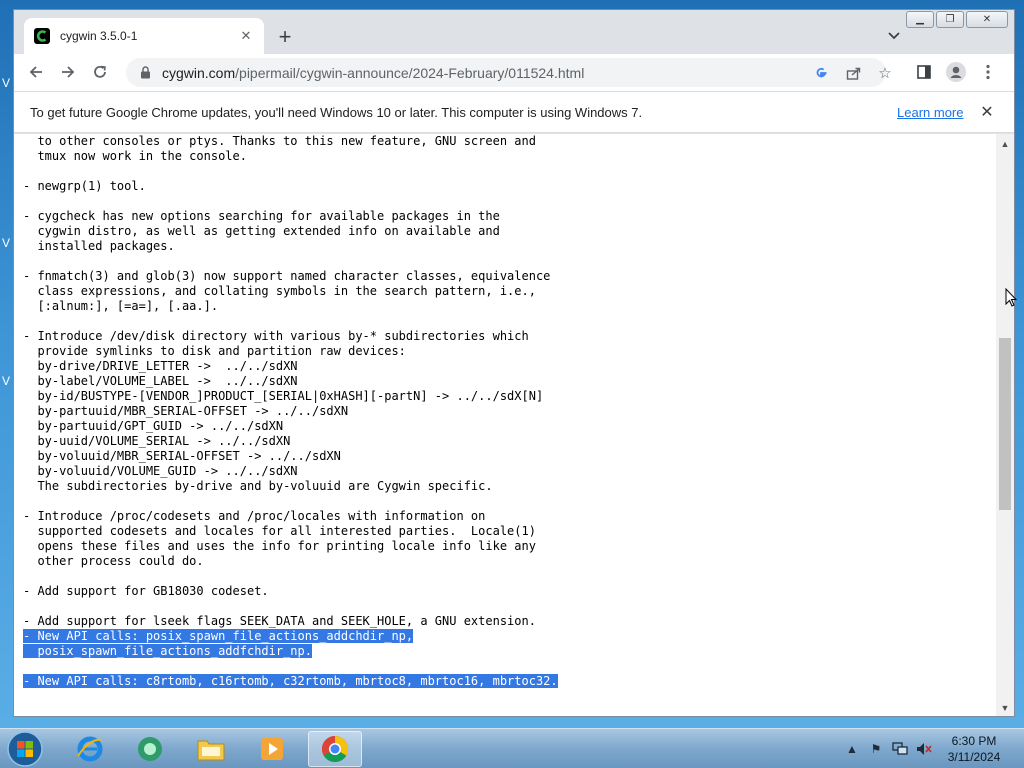  I want to click on profile-avatar, so click(956, 72).